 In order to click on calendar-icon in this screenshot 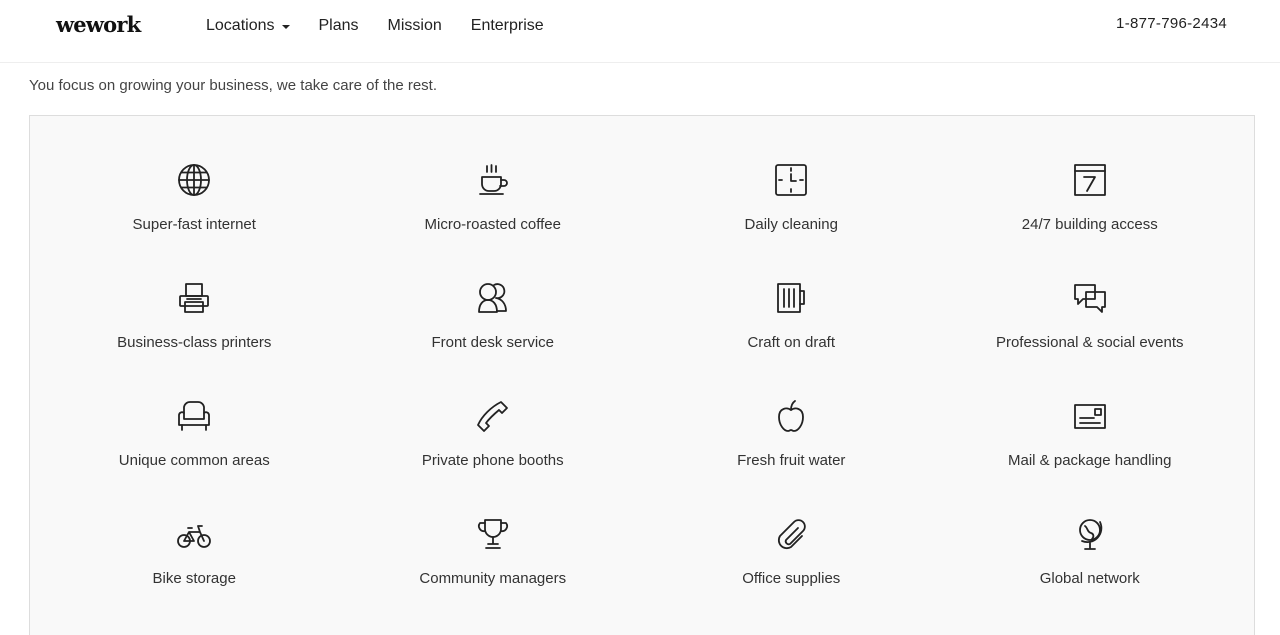, I will do `click(1090, 180)`.